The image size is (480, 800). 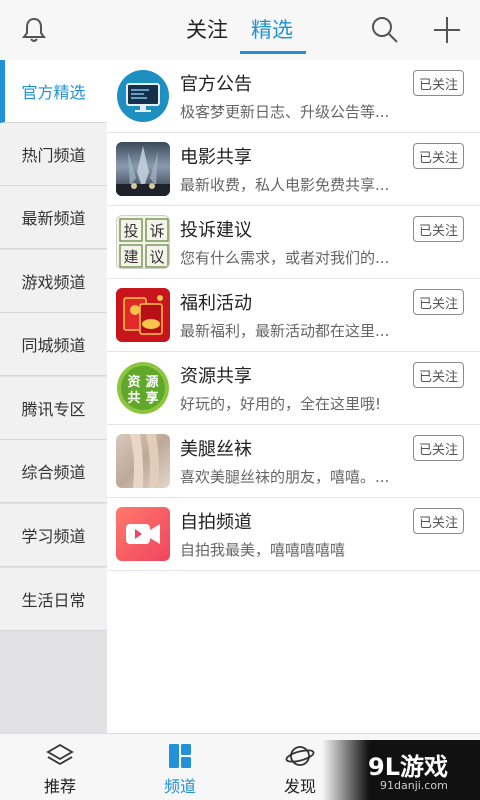 What do you see at coordinates (143, 96) in the screenshot?
I see `monitor-icon` at bounding box center [143, 96].